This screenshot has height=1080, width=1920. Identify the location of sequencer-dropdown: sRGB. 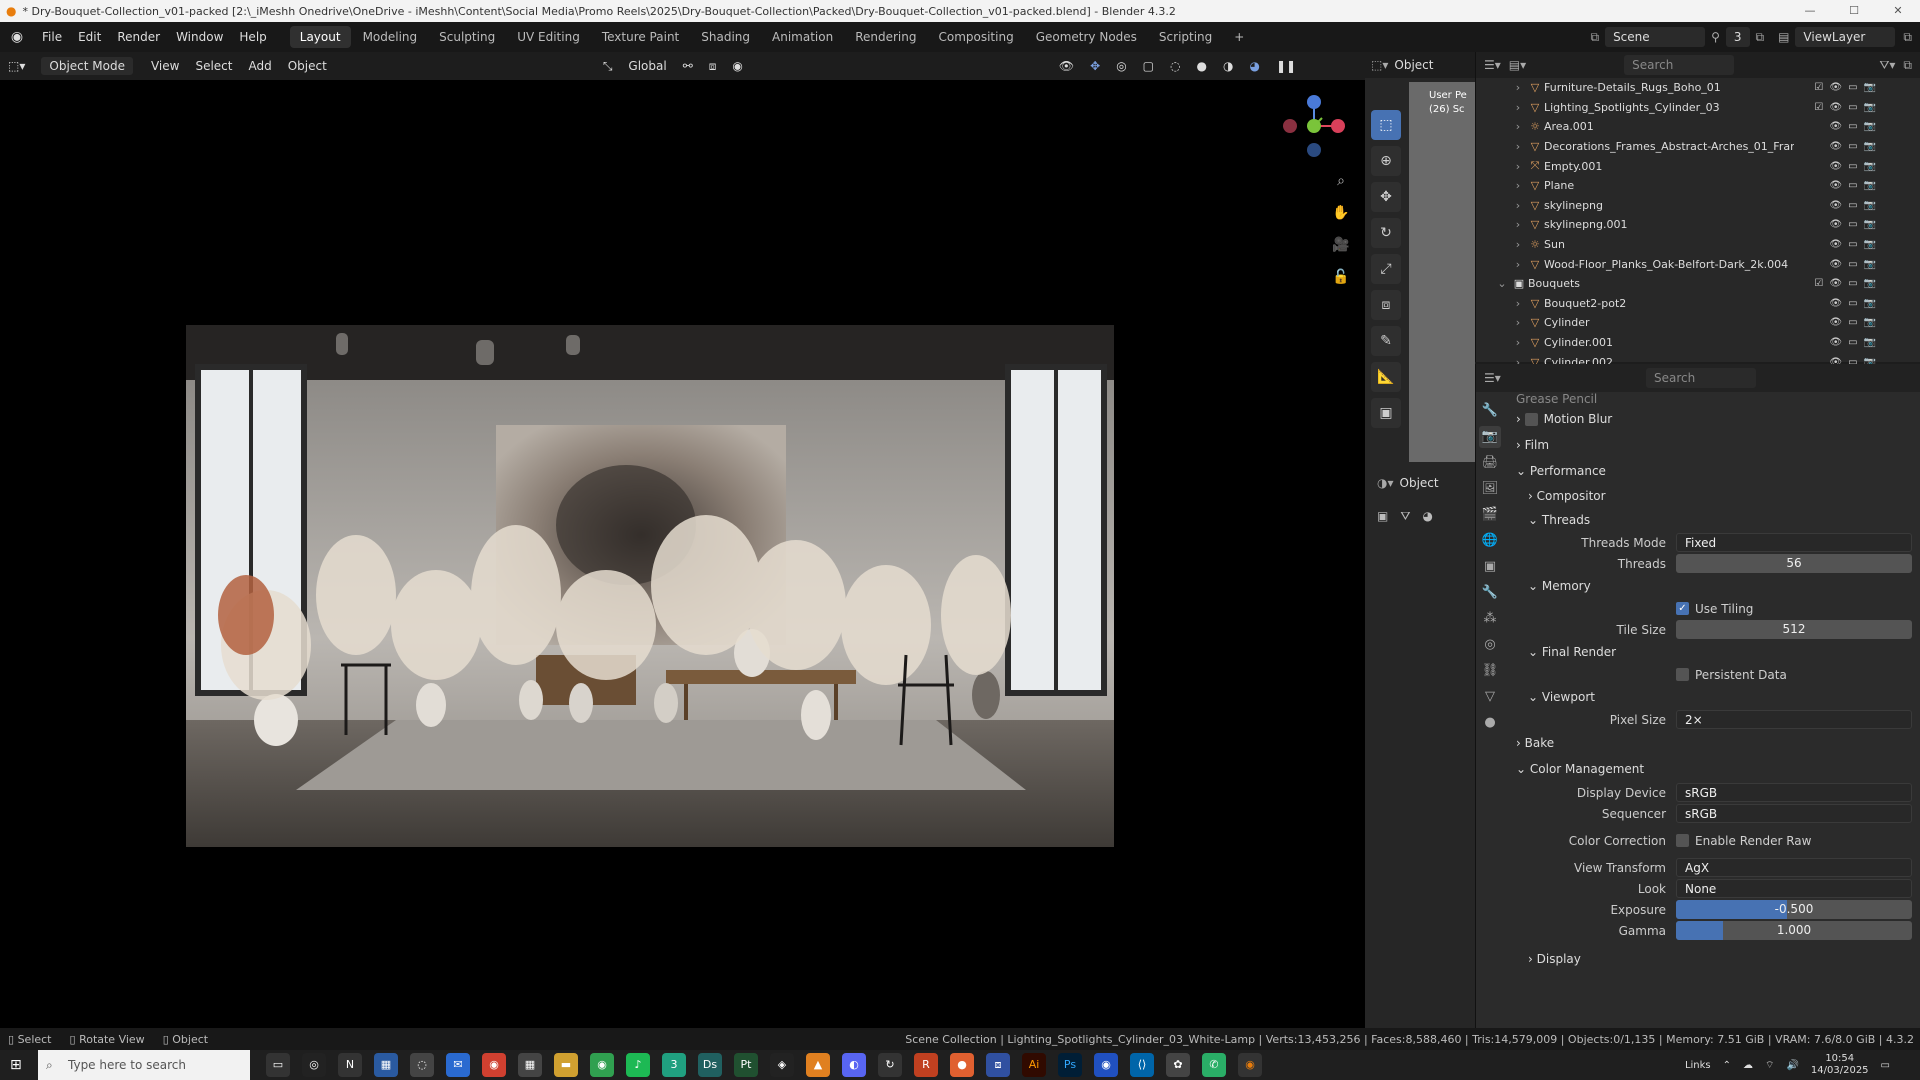
(1794, 813).